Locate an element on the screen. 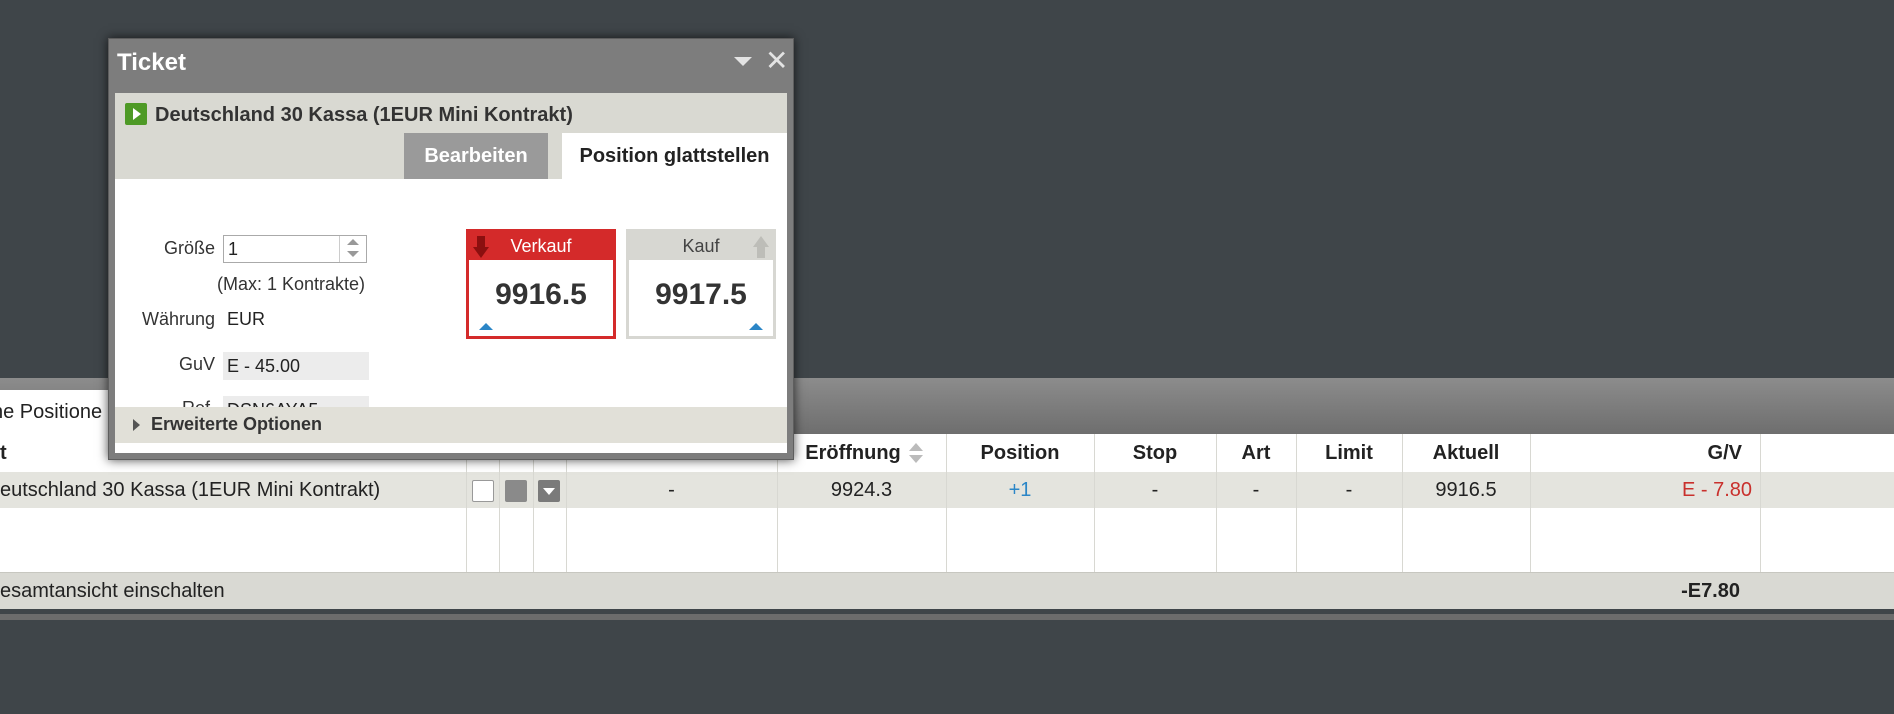  header-position: Position is located at coordinates (1020, 453).